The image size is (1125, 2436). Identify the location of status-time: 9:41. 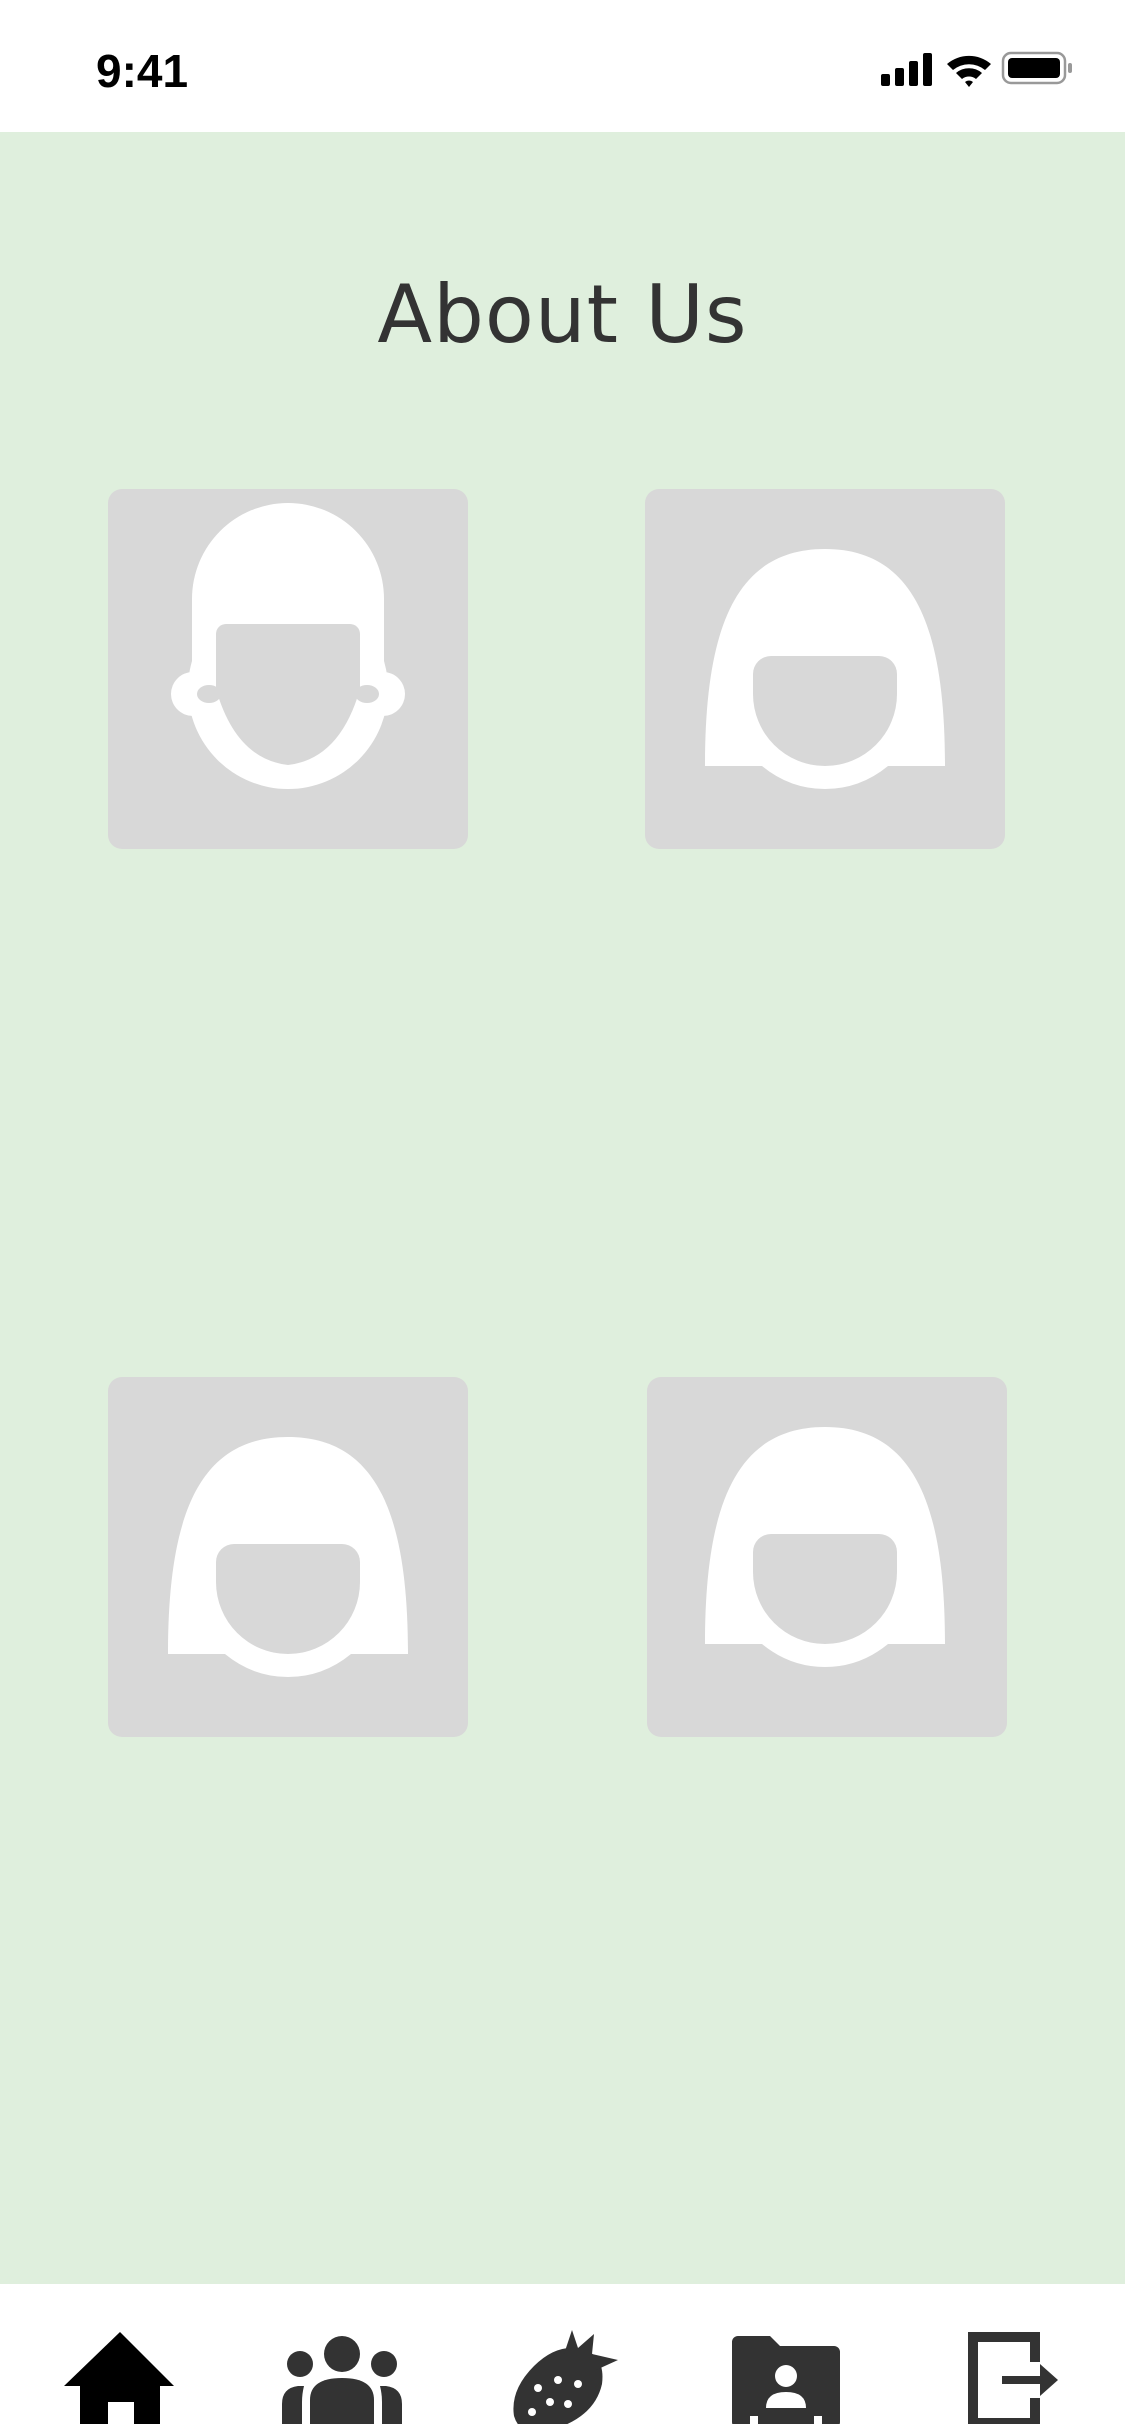
(142, 71).